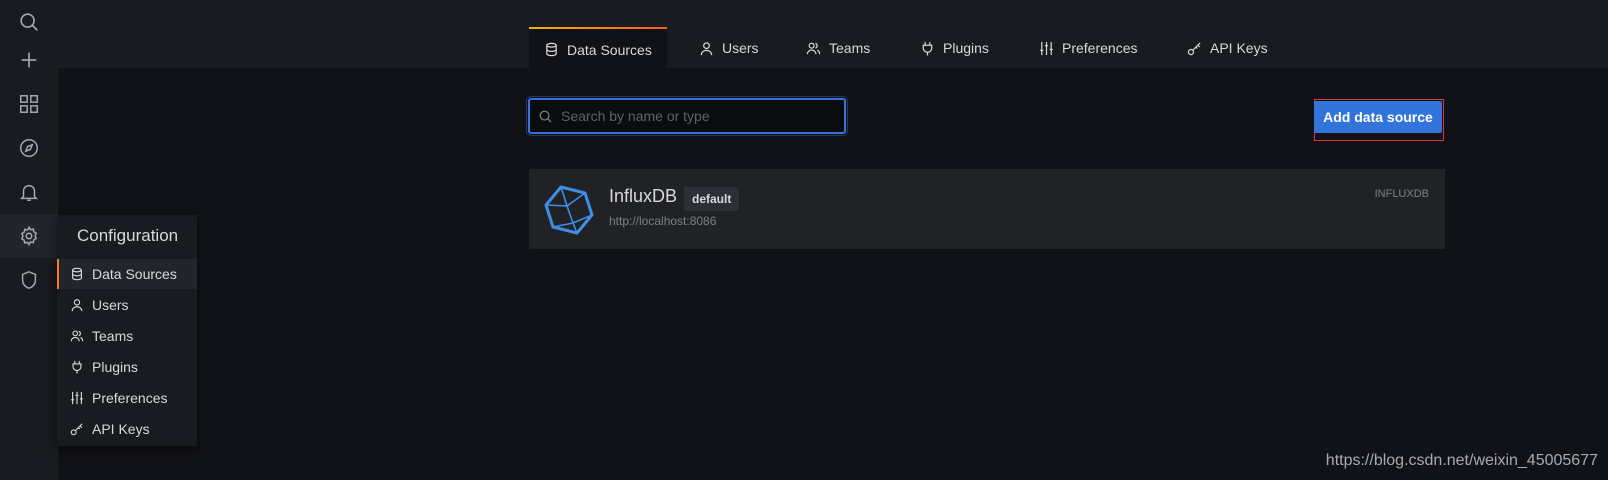 This screenshot has width=1608, height=480. I want to click on shield-icon, so click(28, 280).